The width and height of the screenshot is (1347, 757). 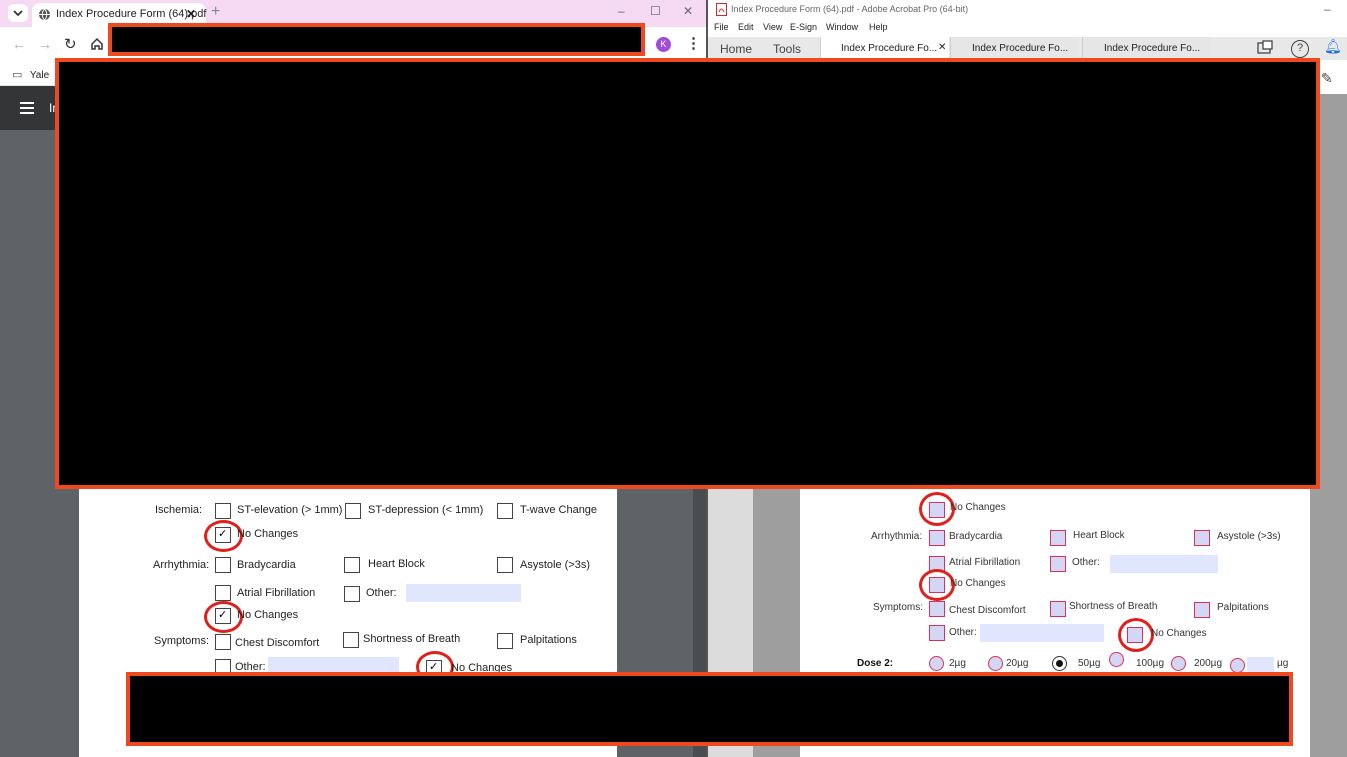 I want to click on menu-edit: Edit, so click(x=746, y=27).